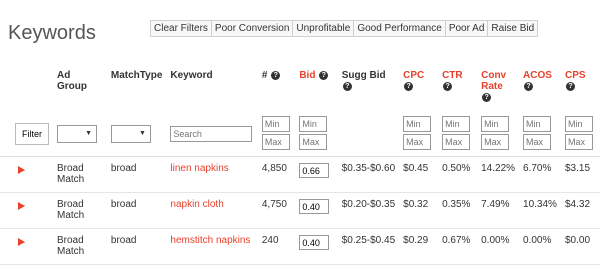  Describe the element at coordinates (419, 246) in the screenshot. I see `cpc-cell: $0.29` at that location.